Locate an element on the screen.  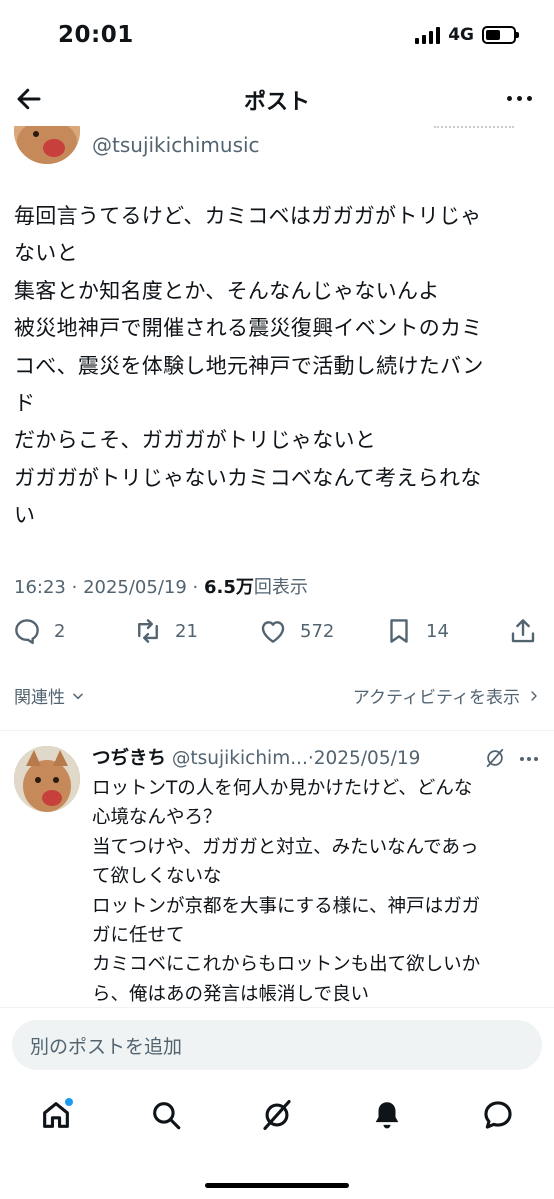
follow-button-edge is located at coordinates (474, 129).